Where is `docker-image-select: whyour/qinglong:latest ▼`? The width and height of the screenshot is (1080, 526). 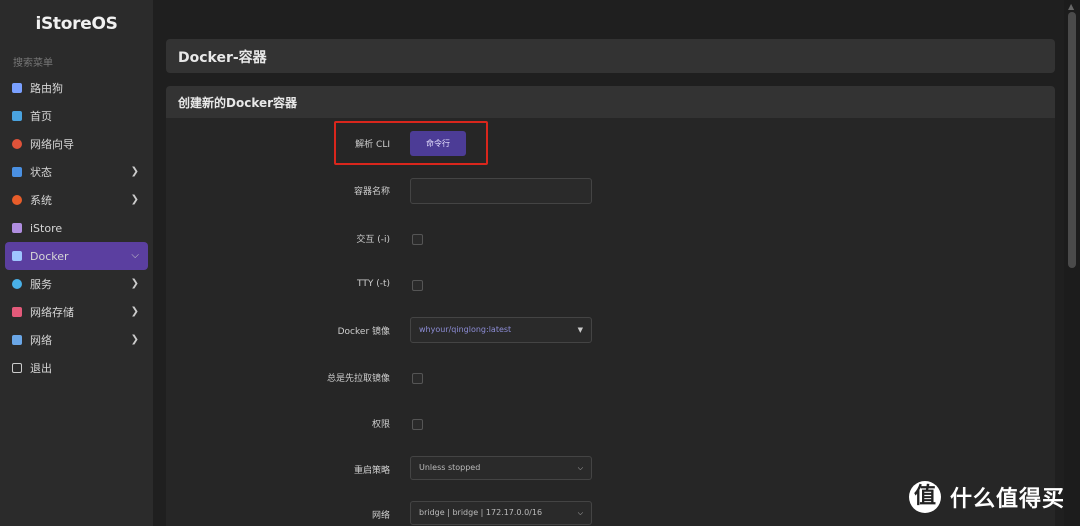 docker-image-select: whyour/qinglong:latest ▼ is located at coordinates (501, 330).